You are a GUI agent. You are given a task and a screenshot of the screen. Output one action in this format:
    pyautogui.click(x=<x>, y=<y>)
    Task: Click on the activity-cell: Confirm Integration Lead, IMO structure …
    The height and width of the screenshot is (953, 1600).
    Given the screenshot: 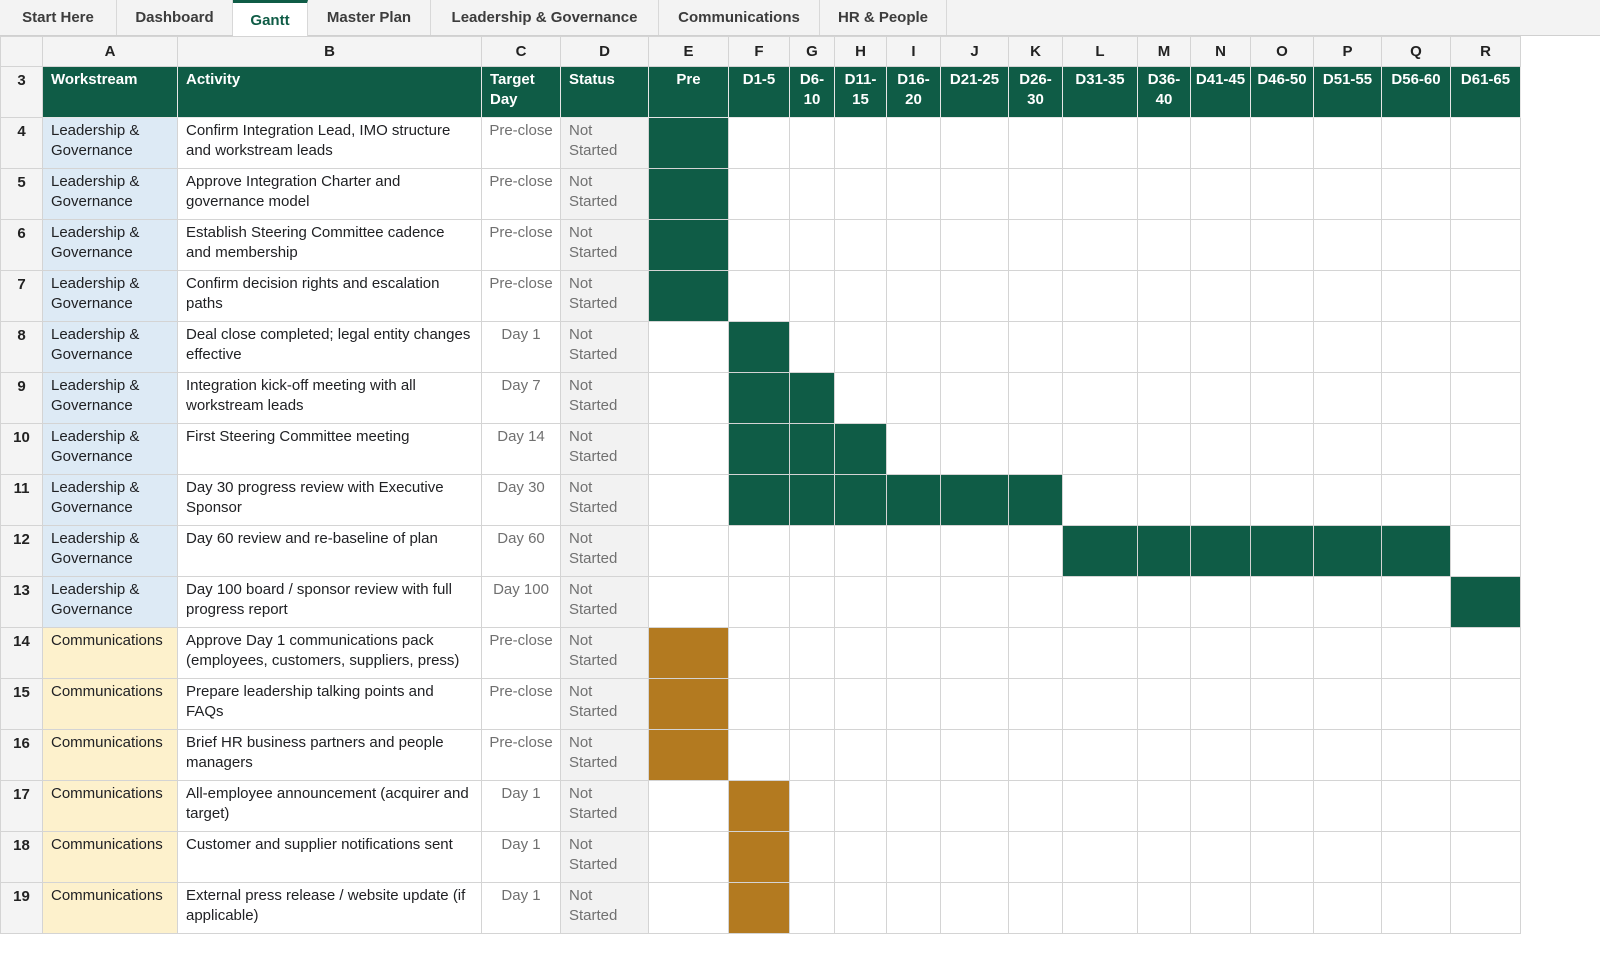 What is the action you would take?
    pyautogui.click(x=329, y=143)
    